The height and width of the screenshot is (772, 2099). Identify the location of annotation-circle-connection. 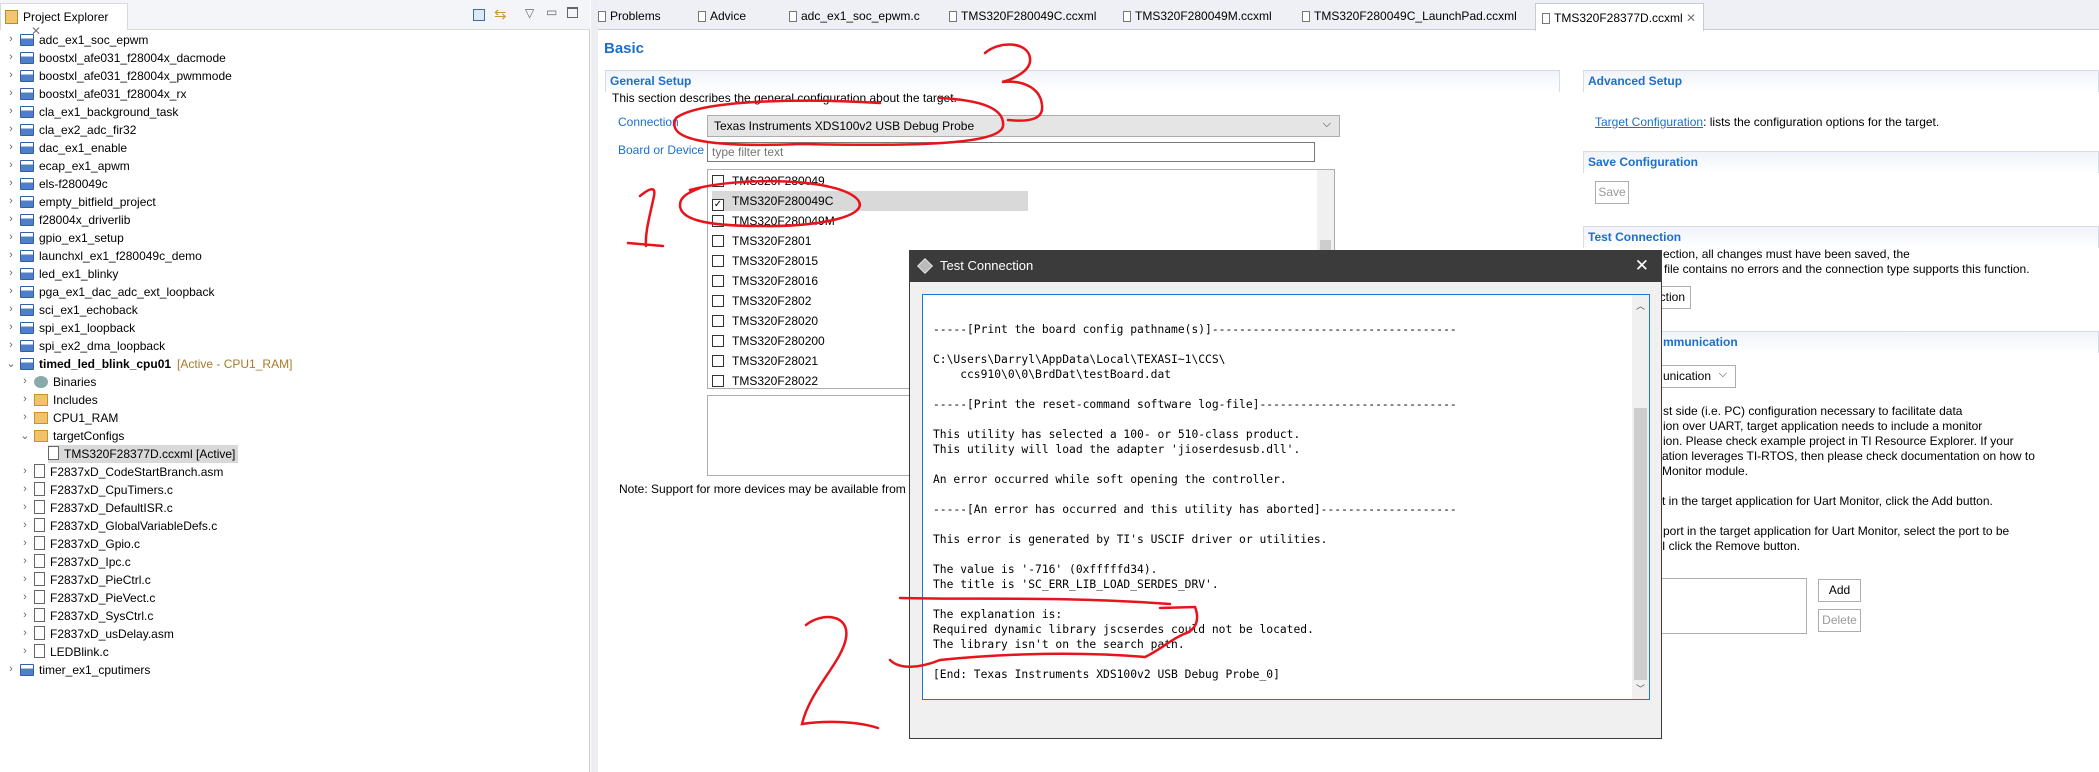
(839, 121).